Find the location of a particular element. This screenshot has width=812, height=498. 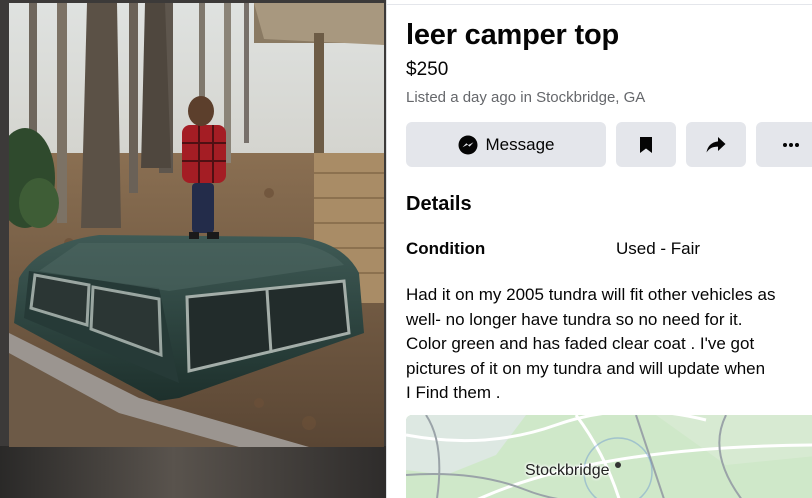

photo-backdrop is located at coordinates (193, 472).